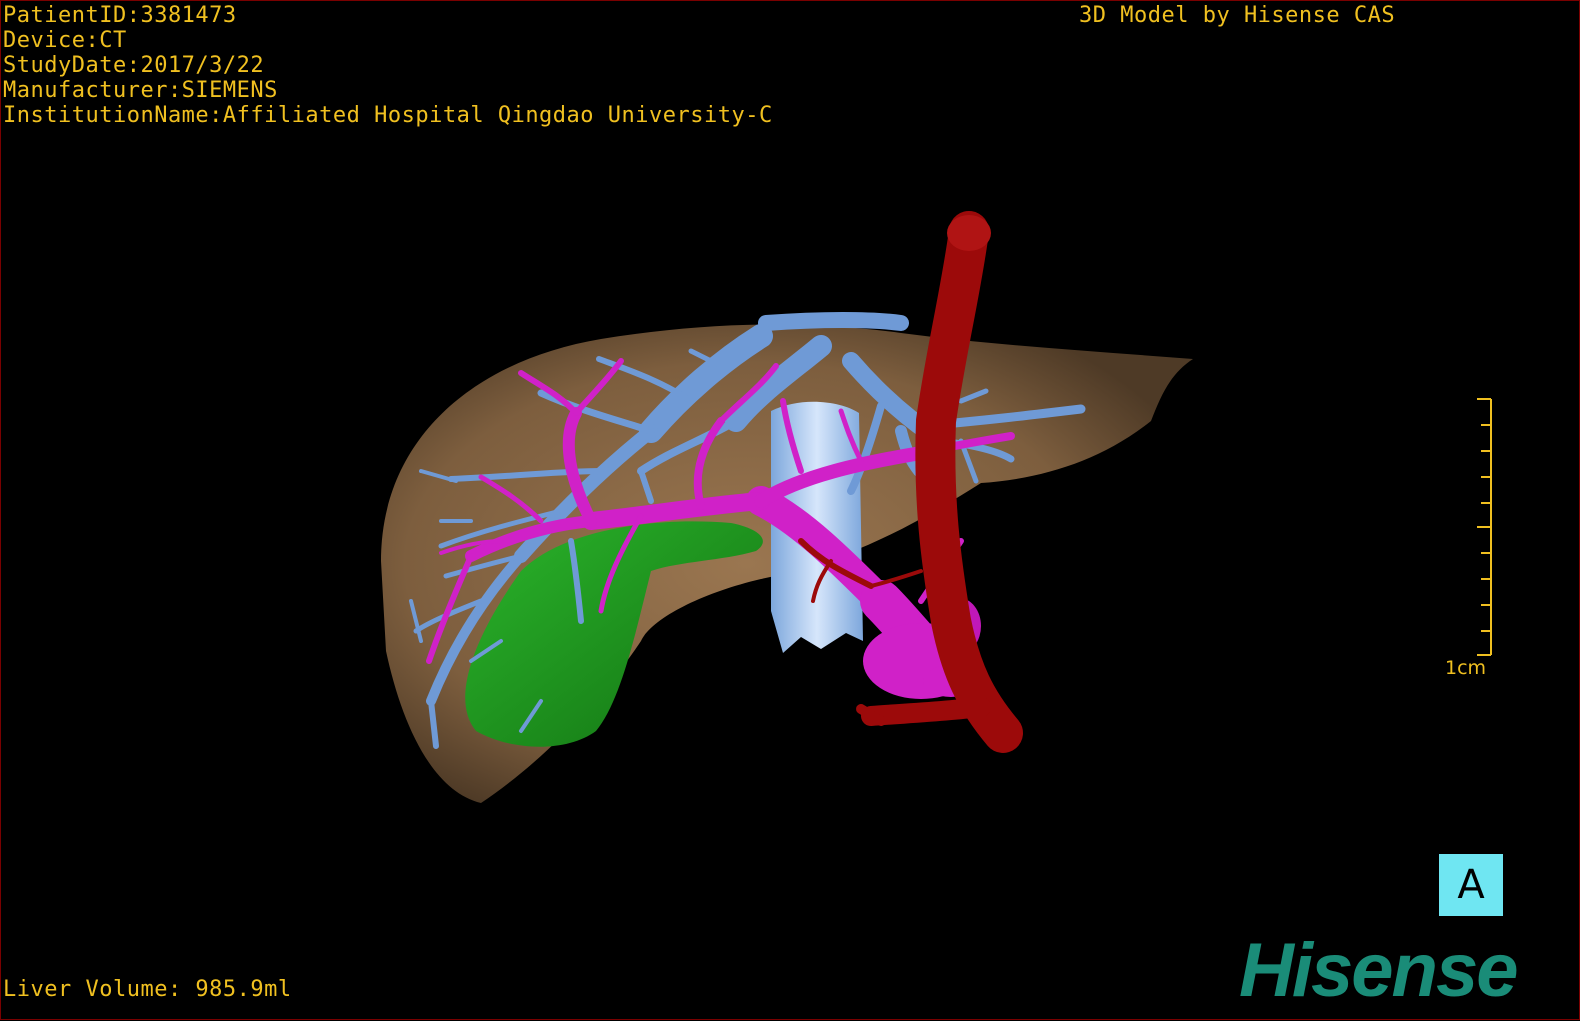 This screenshot has height=1021, width=1580. Describe the element at coordinates (1466, 668) in the screenshot. I see `ruler-label: 1cm` at that location.